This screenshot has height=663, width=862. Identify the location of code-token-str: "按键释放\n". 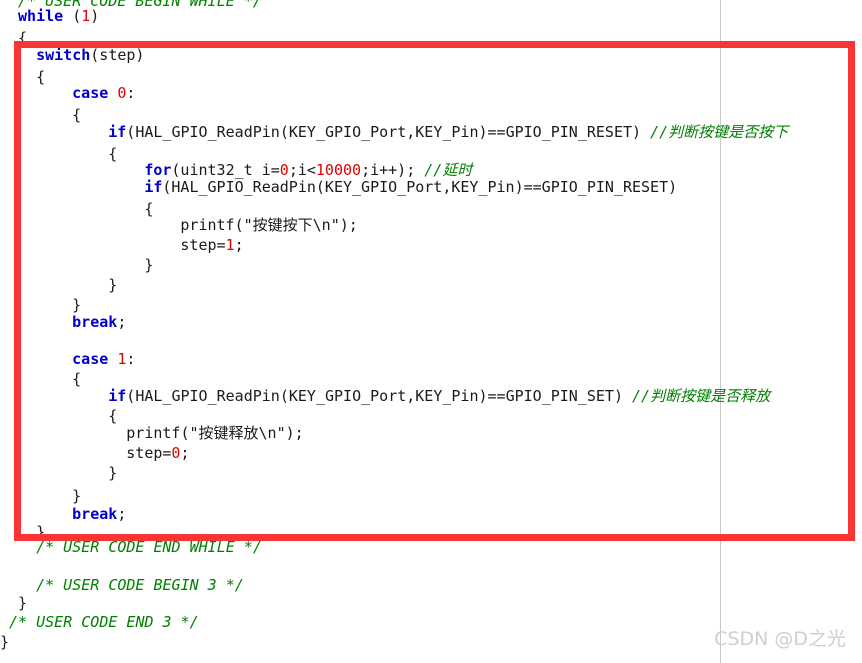
(237, 433).